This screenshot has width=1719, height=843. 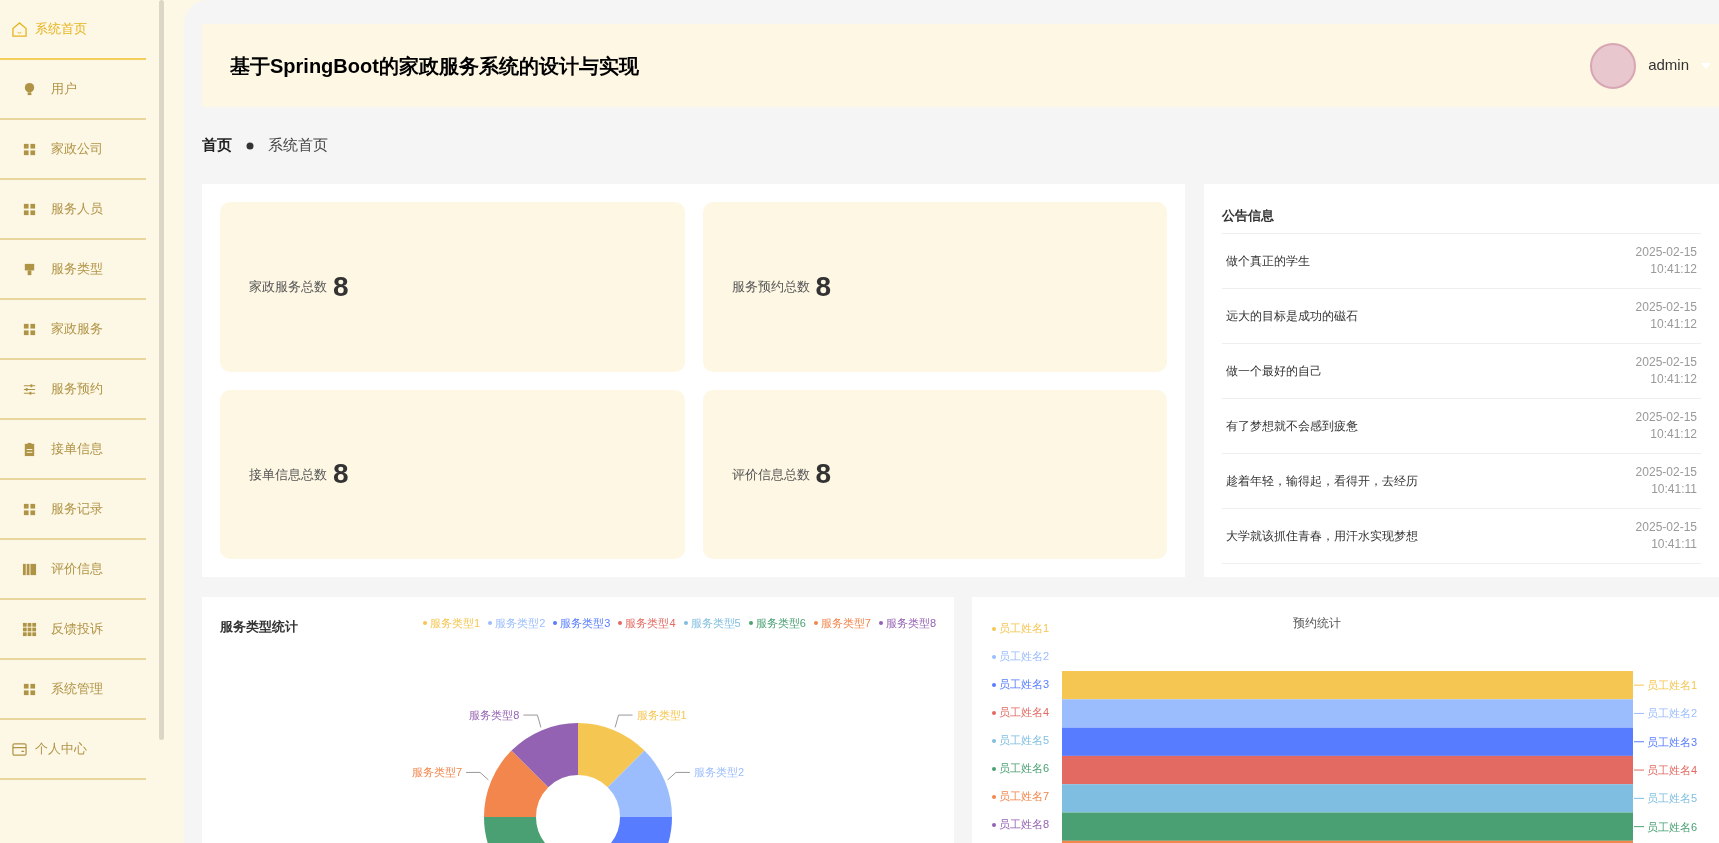 What do you see at coordinates (1672, 741) in the screenshot?
I see `bar-label: 员工姓名3` at bounding box center [1672, 741].